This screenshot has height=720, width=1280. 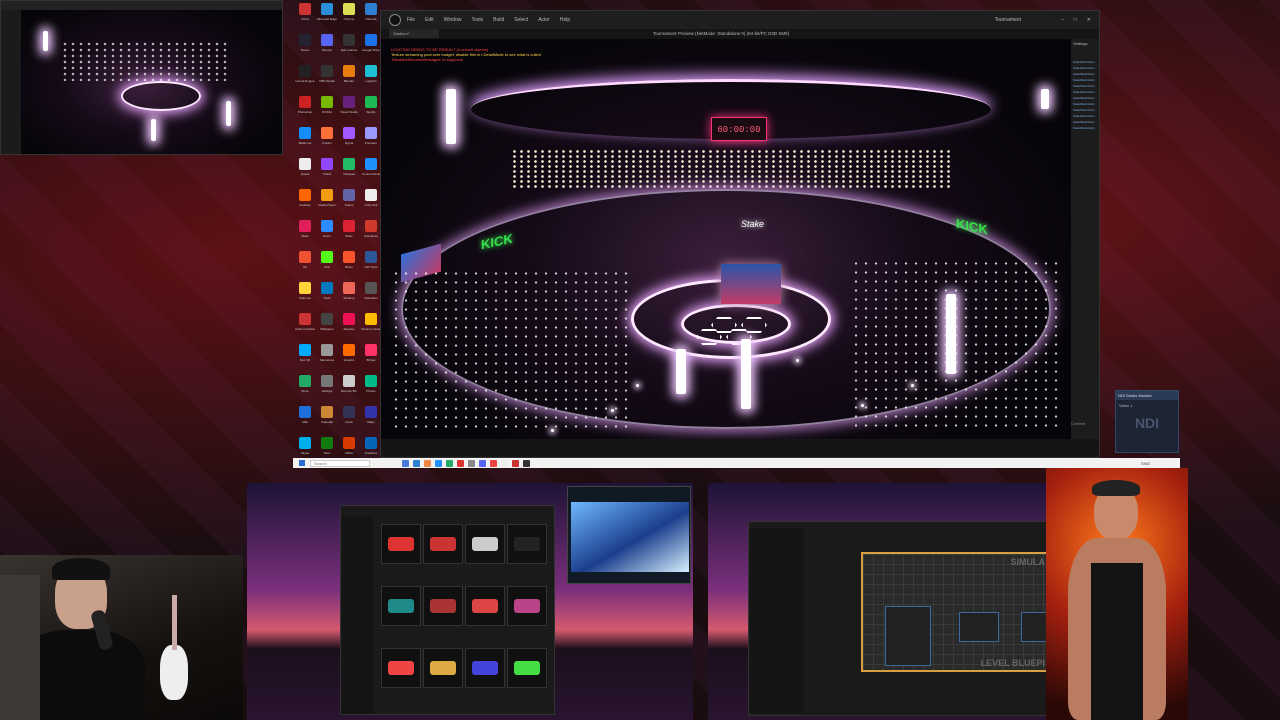 What do you see at coordinates (371, 15) in the screenshot?
I see `desktop-icon: VSCode` at bounding box center [371, 15].